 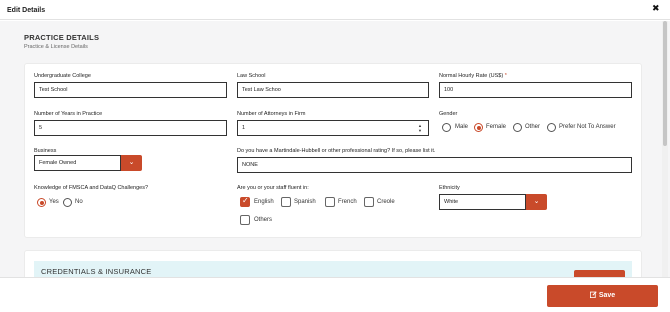 What do you see at coordinates (482, 202) in the screenshot?
I see `ethnicity-select: White` at bounding box center [482, 202].